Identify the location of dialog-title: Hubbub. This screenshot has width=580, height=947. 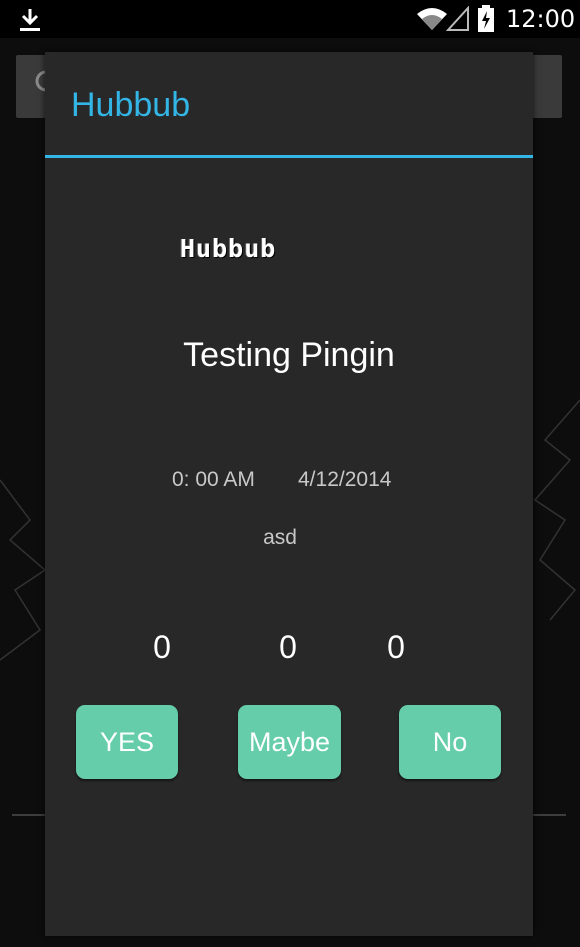
(131, 105).